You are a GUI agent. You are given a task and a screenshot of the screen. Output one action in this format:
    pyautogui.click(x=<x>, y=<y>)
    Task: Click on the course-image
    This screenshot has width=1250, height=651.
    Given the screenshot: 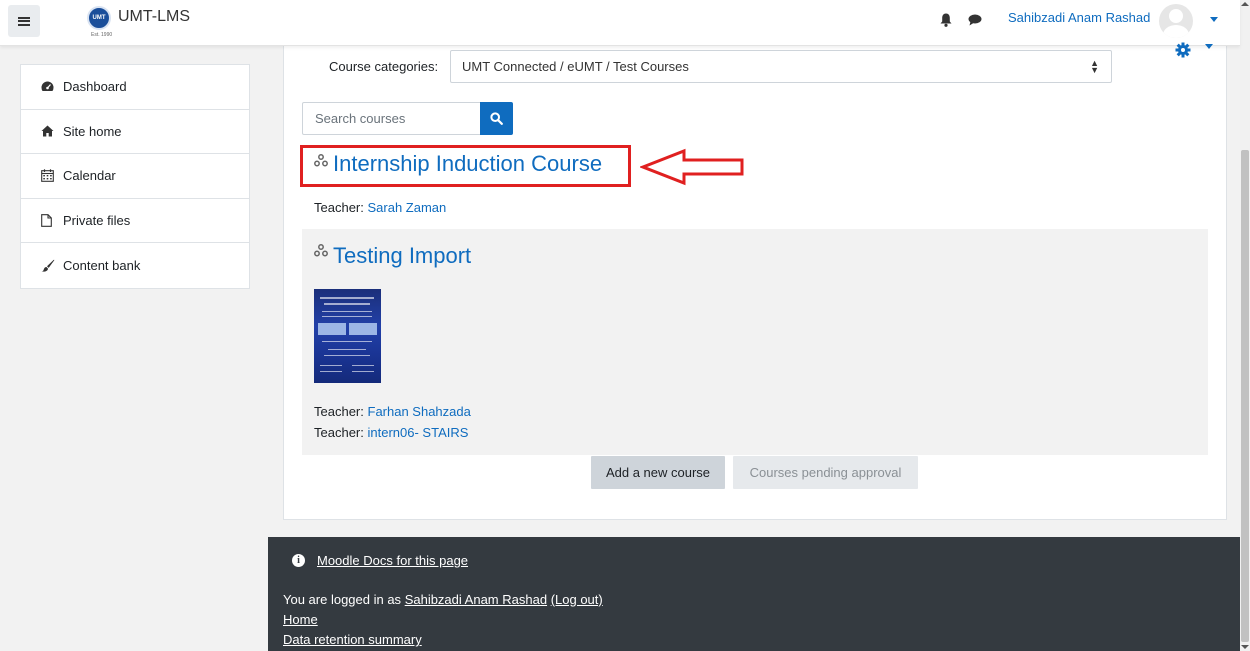 What is the action you would take?
    pyautogui.click(x=347, y=336)
    